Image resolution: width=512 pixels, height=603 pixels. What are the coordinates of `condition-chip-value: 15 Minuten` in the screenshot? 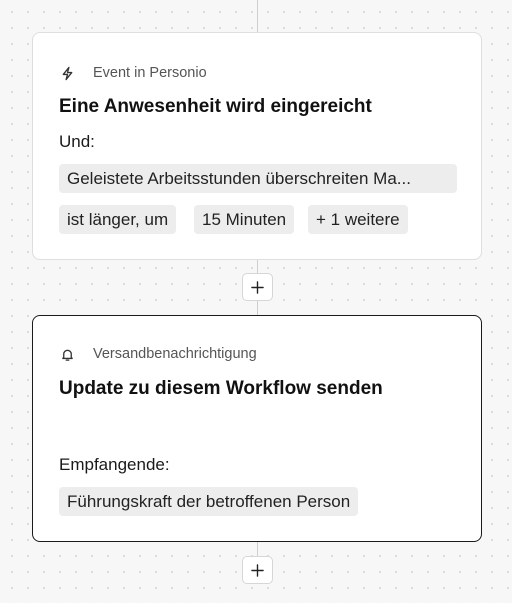 It's located at (244, 219).